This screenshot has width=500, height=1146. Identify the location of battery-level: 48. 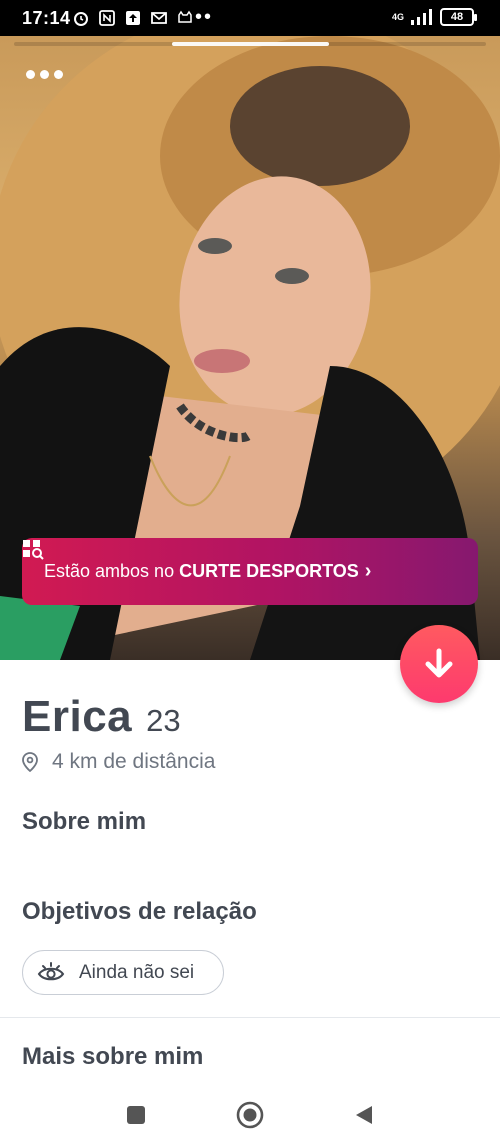
(457, 17).